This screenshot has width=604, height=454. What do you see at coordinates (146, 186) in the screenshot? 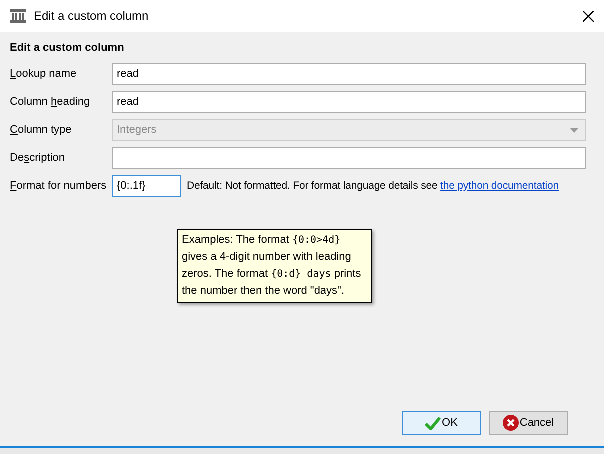
I see `format-field: {0:.1f}` at bounding box center [146, 186].